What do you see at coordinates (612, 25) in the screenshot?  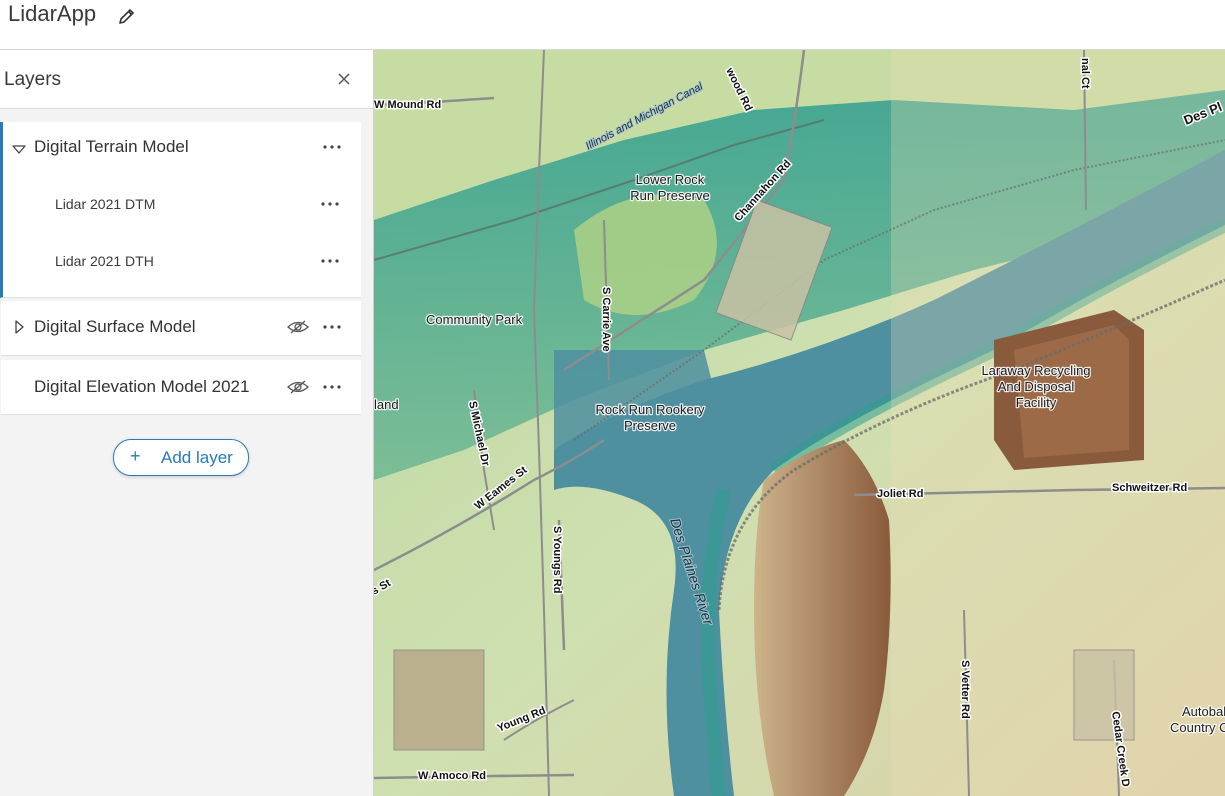 I see `app-header: LidarApp` at bounding box center [612, 25].